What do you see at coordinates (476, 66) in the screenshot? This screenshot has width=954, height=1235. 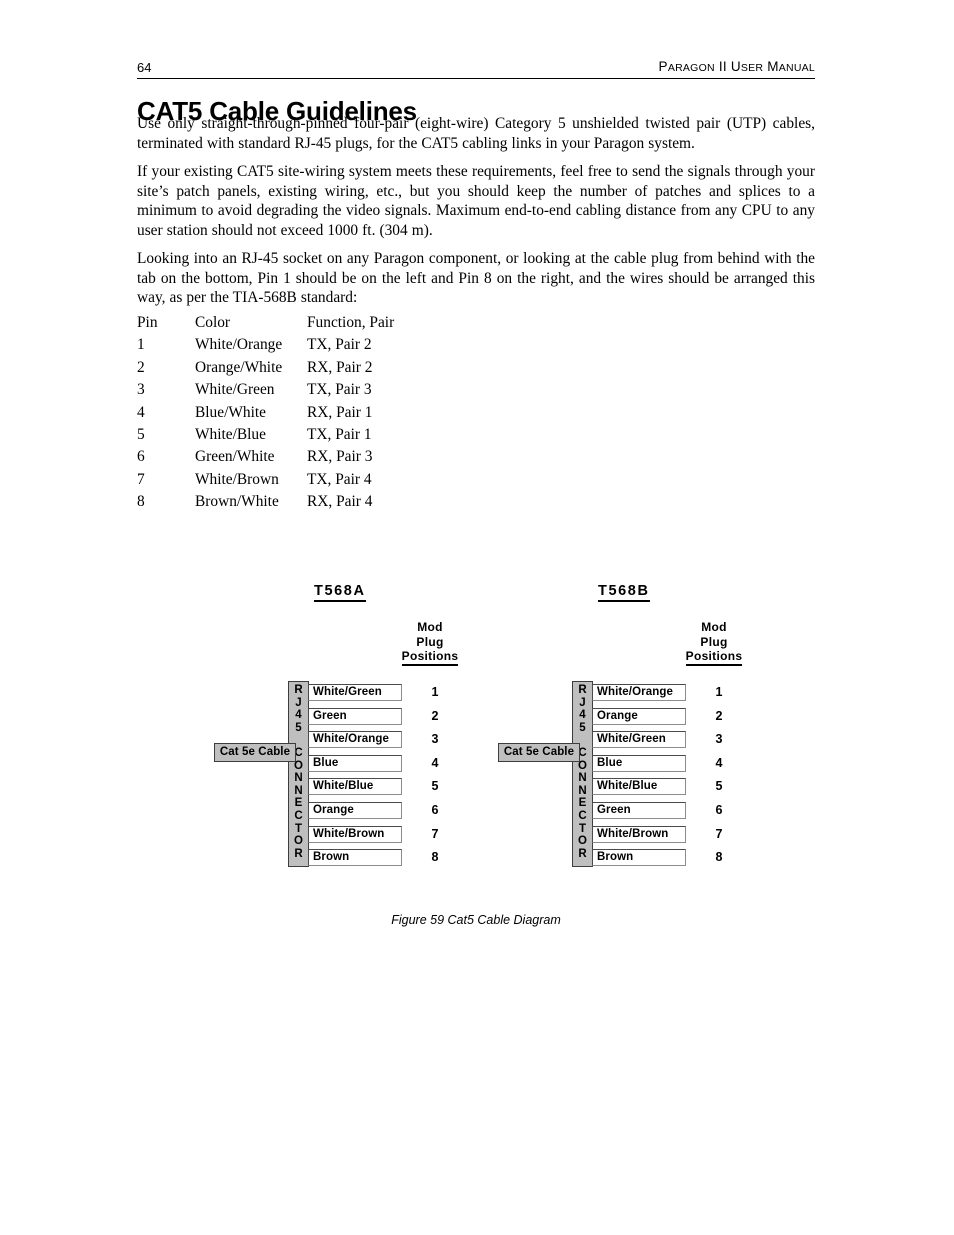 I see `page-header: 64 PARAGON II USER MANUAL` at bounding box center [476, 66].